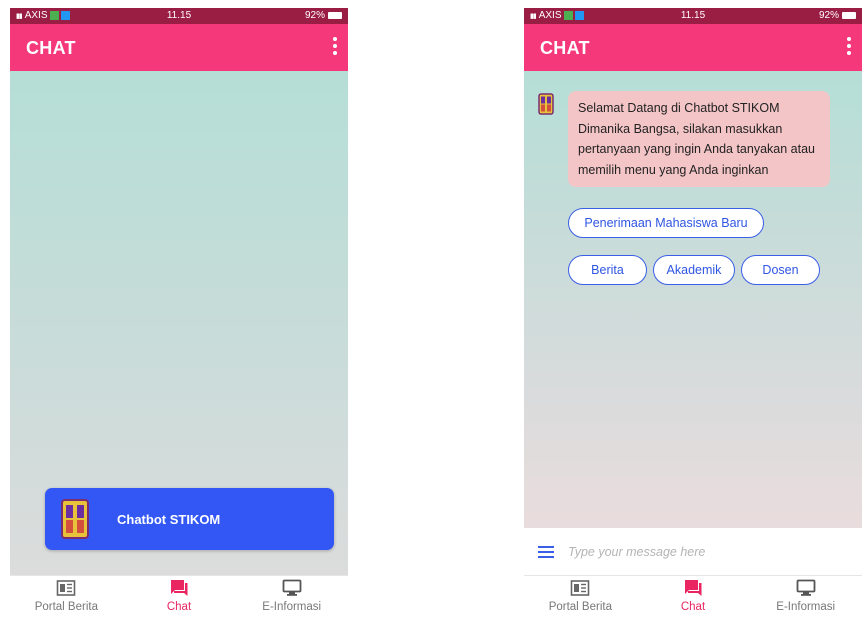  Describe the element at coordinates (694, 270) in the screenshot. I see `quick-reply-akademik: Akademik` at that location.